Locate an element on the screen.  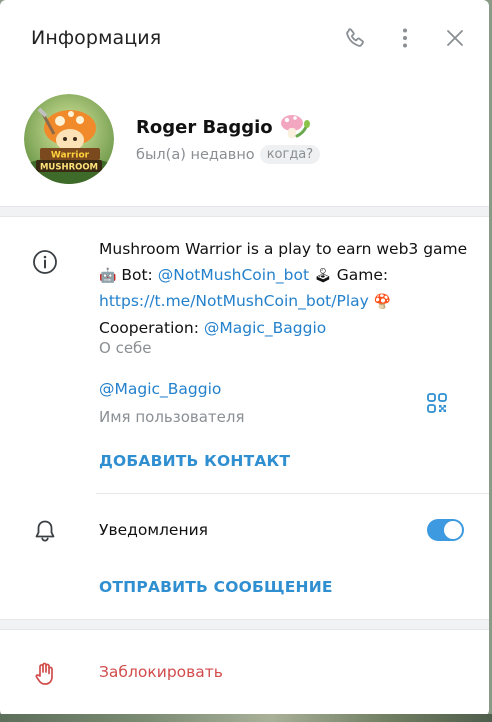
joystick-emoji: 🕹 is located at coordinates (323, 275).